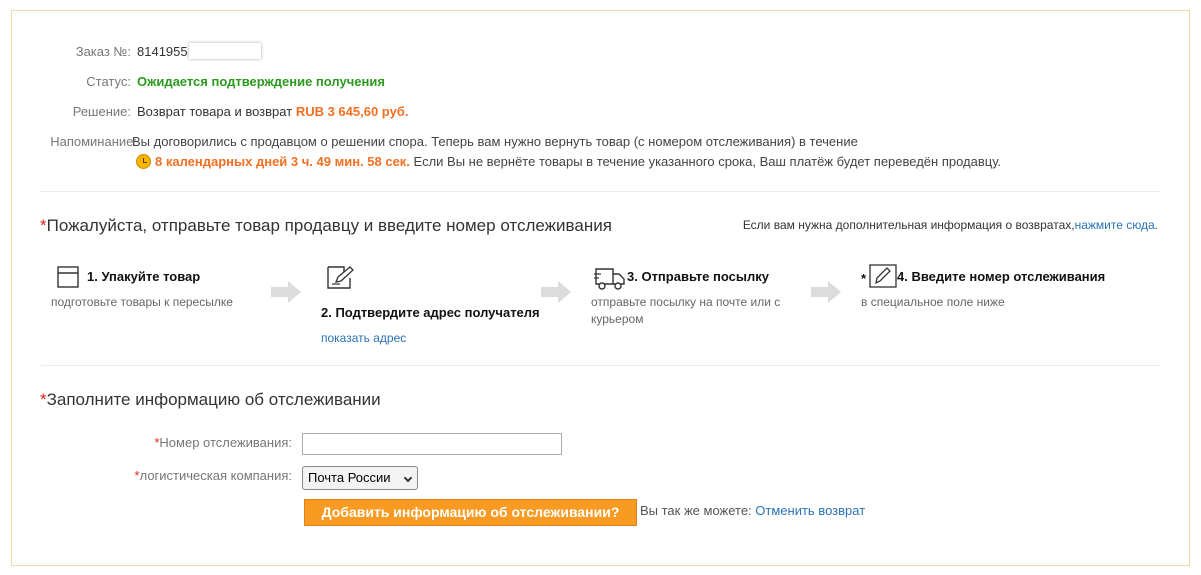  Describe the element at coordinates (408, 478) in the screenshot. I see `chevron-down-icon` at that location.